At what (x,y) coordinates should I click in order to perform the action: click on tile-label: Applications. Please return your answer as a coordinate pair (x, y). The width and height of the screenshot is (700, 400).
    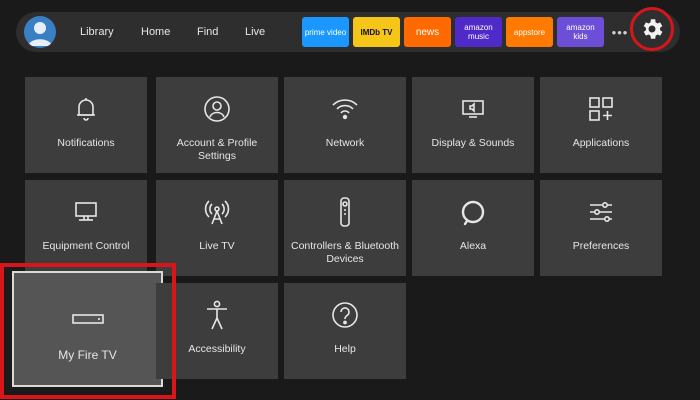
    Looking at the image, I should click on (601, 143).